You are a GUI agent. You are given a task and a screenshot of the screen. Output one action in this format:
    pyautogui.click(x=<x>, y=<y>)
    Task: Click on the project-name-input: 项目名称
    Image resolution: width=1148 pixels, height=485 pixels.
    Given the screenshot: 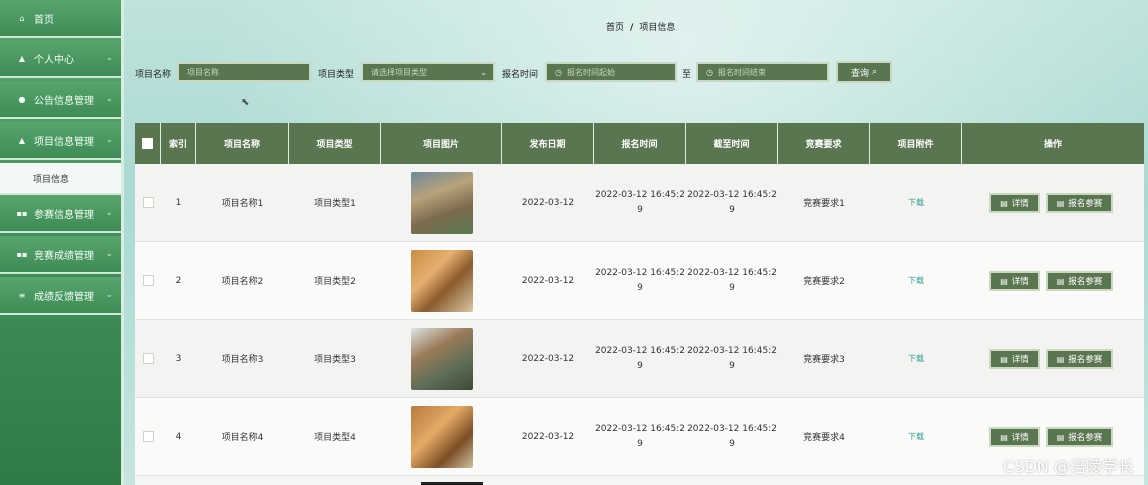 What is the action you would take?
    pyautogui.click(x=244, y=72)
    